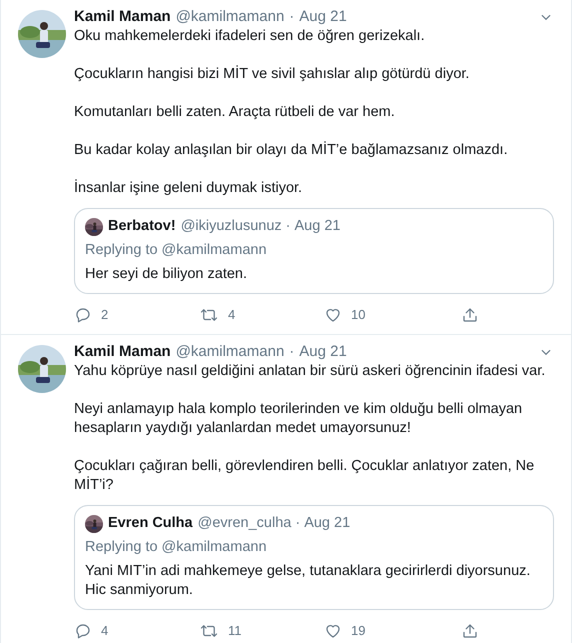 This screenshot has height=643, width=572. What do you see at coordinates (299, 419) in the screenshot?
I see `tweet-text: Neyi anlamayıp hala komplo teorilerinden ve kim olduğu belli olmayan hesapların yaydığı yalanlardan medet umayorsunuz!` at bounding box center [299, 419].